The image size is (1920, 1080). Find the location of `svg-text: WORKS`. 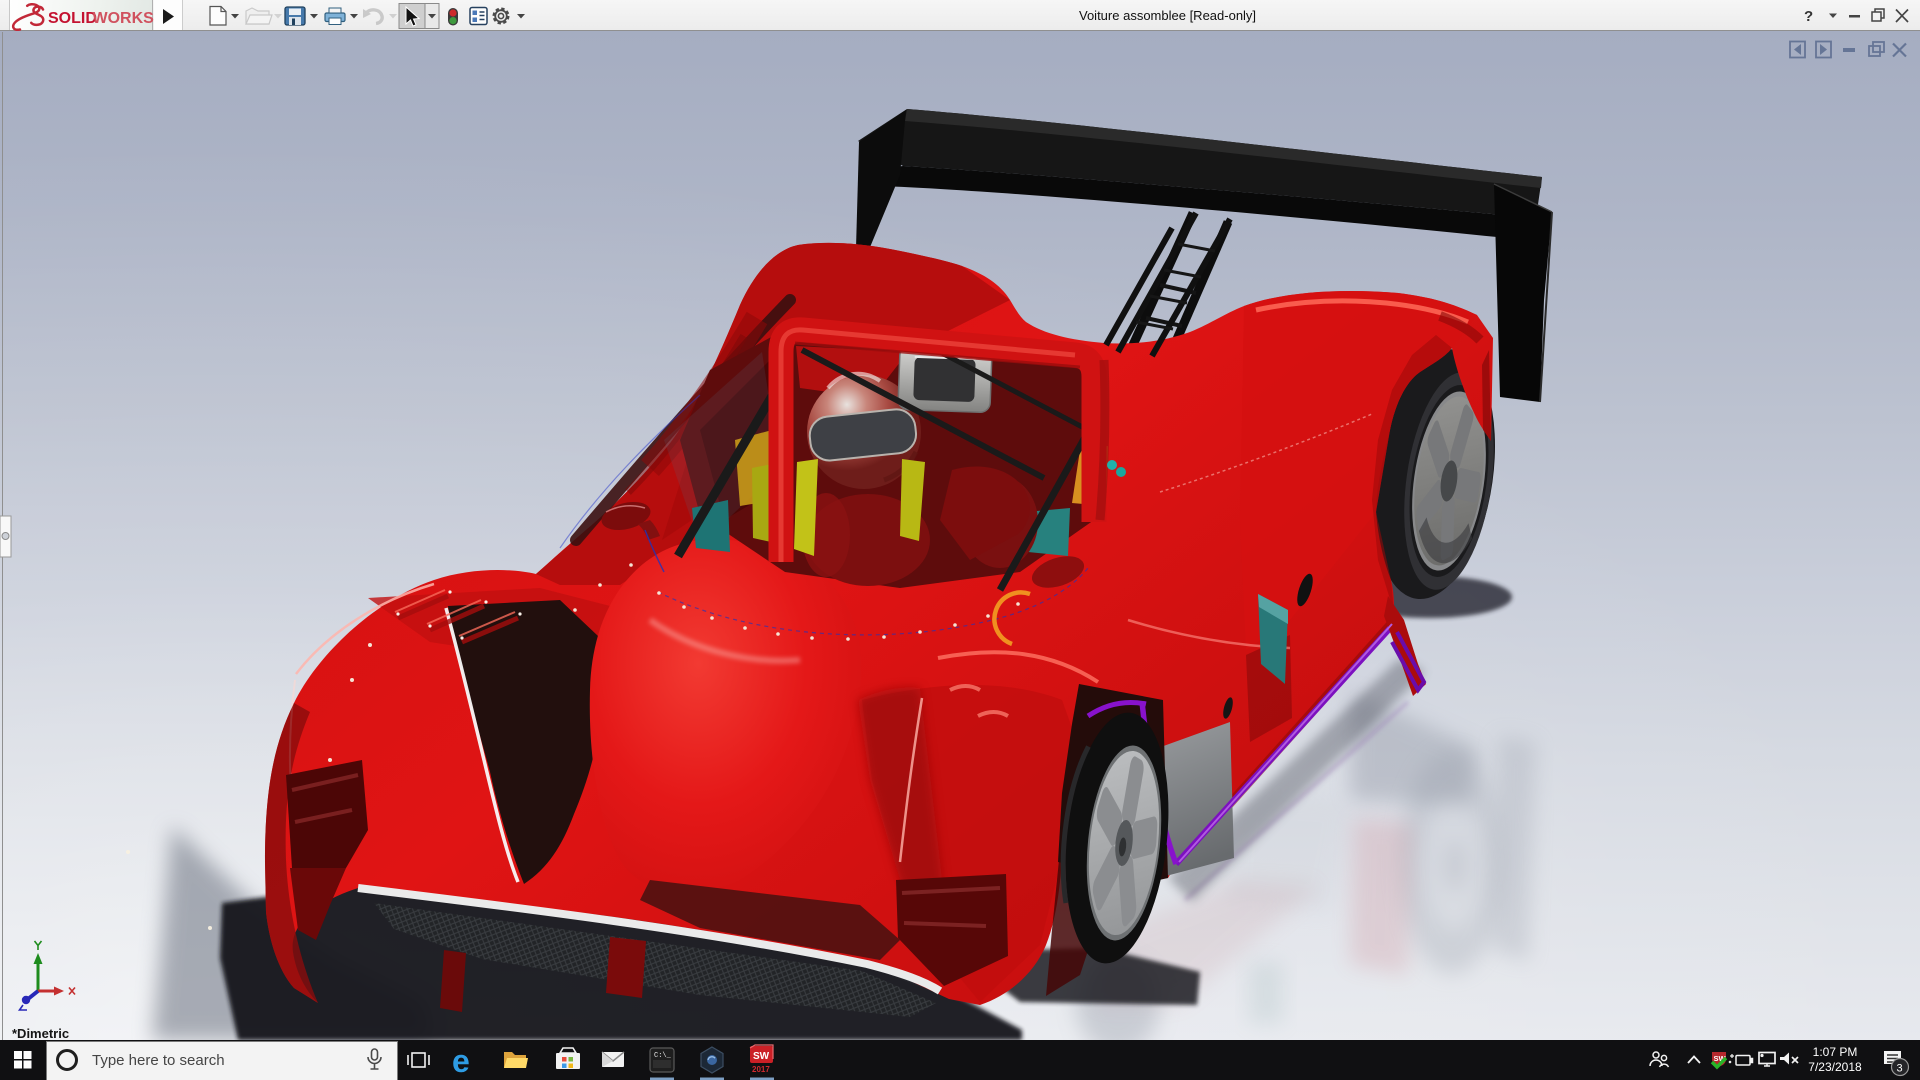

svg-text: WORKS is located at coordinates (124, 18).